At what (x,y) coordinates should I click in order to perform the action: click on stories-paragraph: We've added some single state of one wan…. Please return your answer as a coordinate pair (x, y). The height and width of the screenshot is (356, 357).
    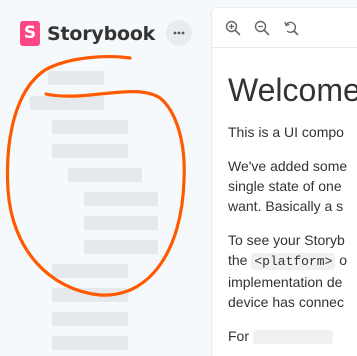
    Looking at the image, I should click on (288, 186).